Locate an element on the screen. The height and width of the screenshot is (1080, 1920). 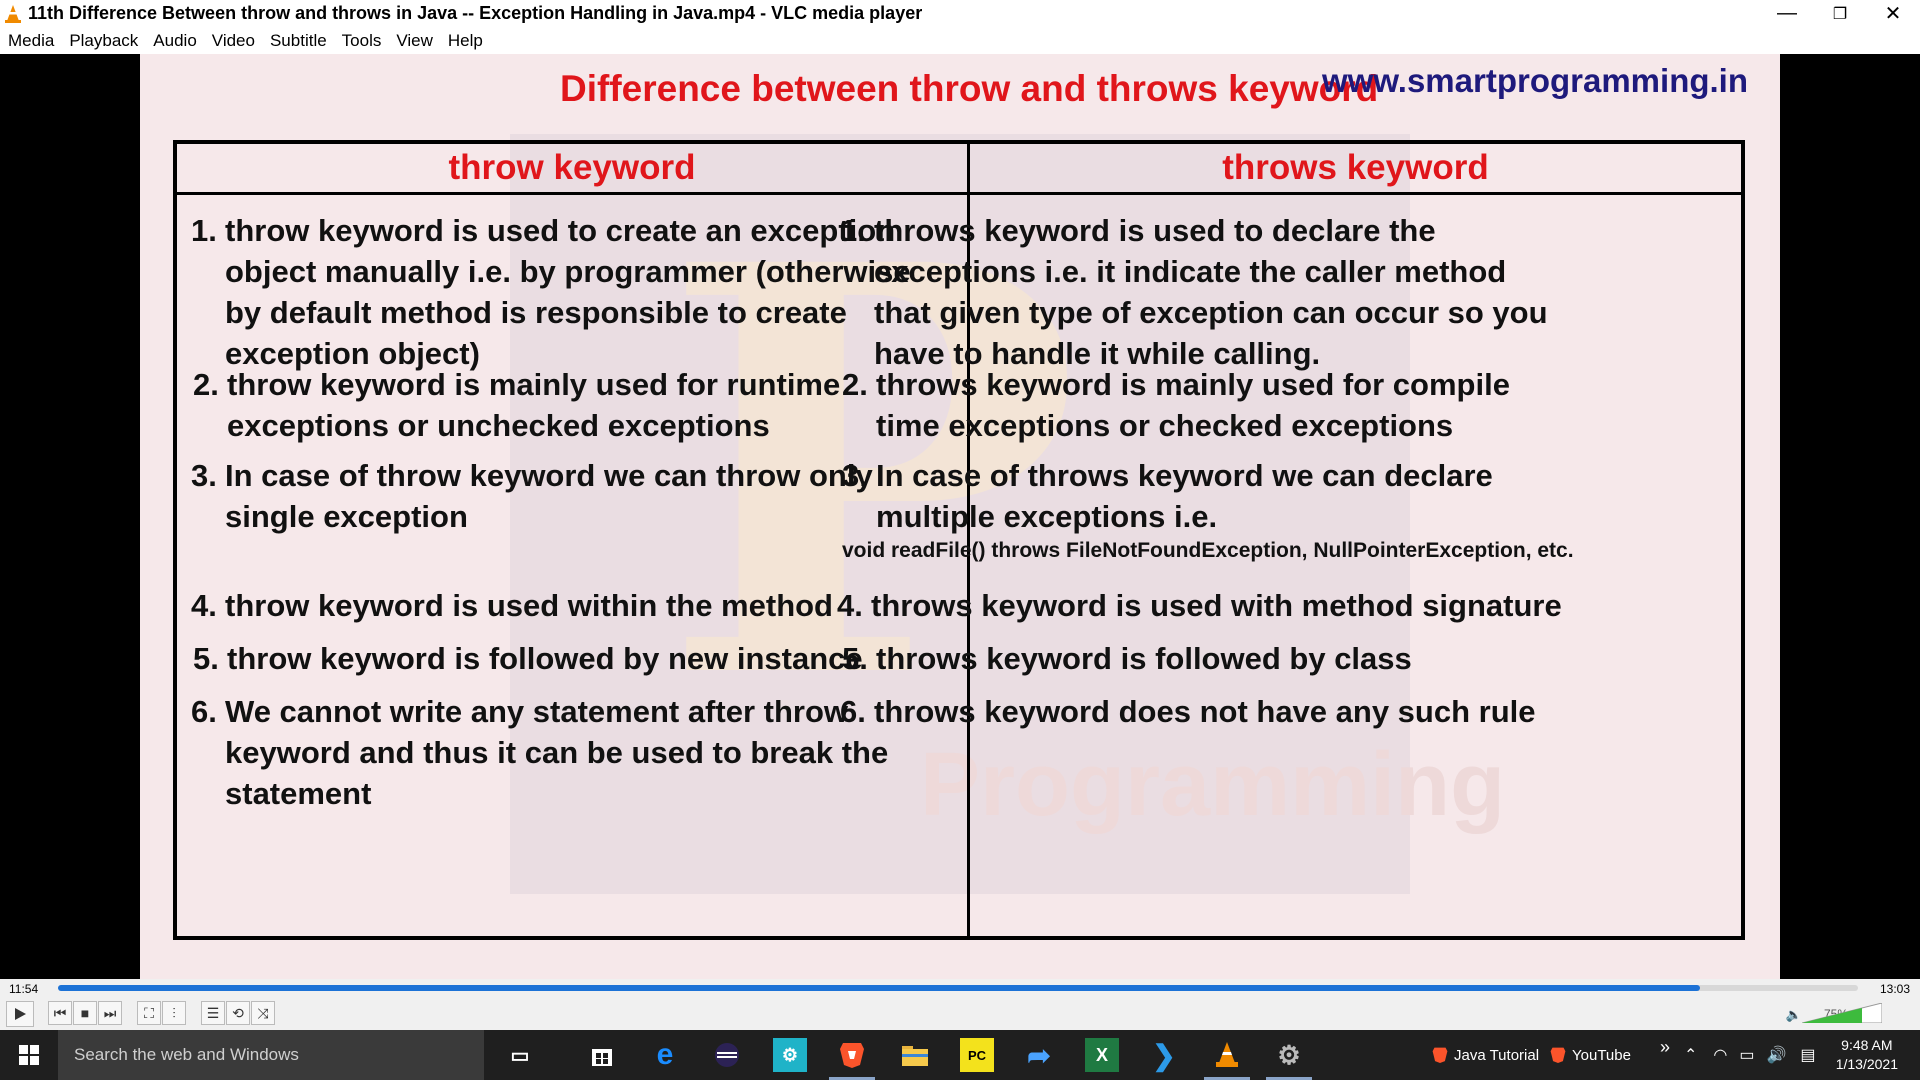
previous-button: ⏮ is located at coordinates (60, 1013).